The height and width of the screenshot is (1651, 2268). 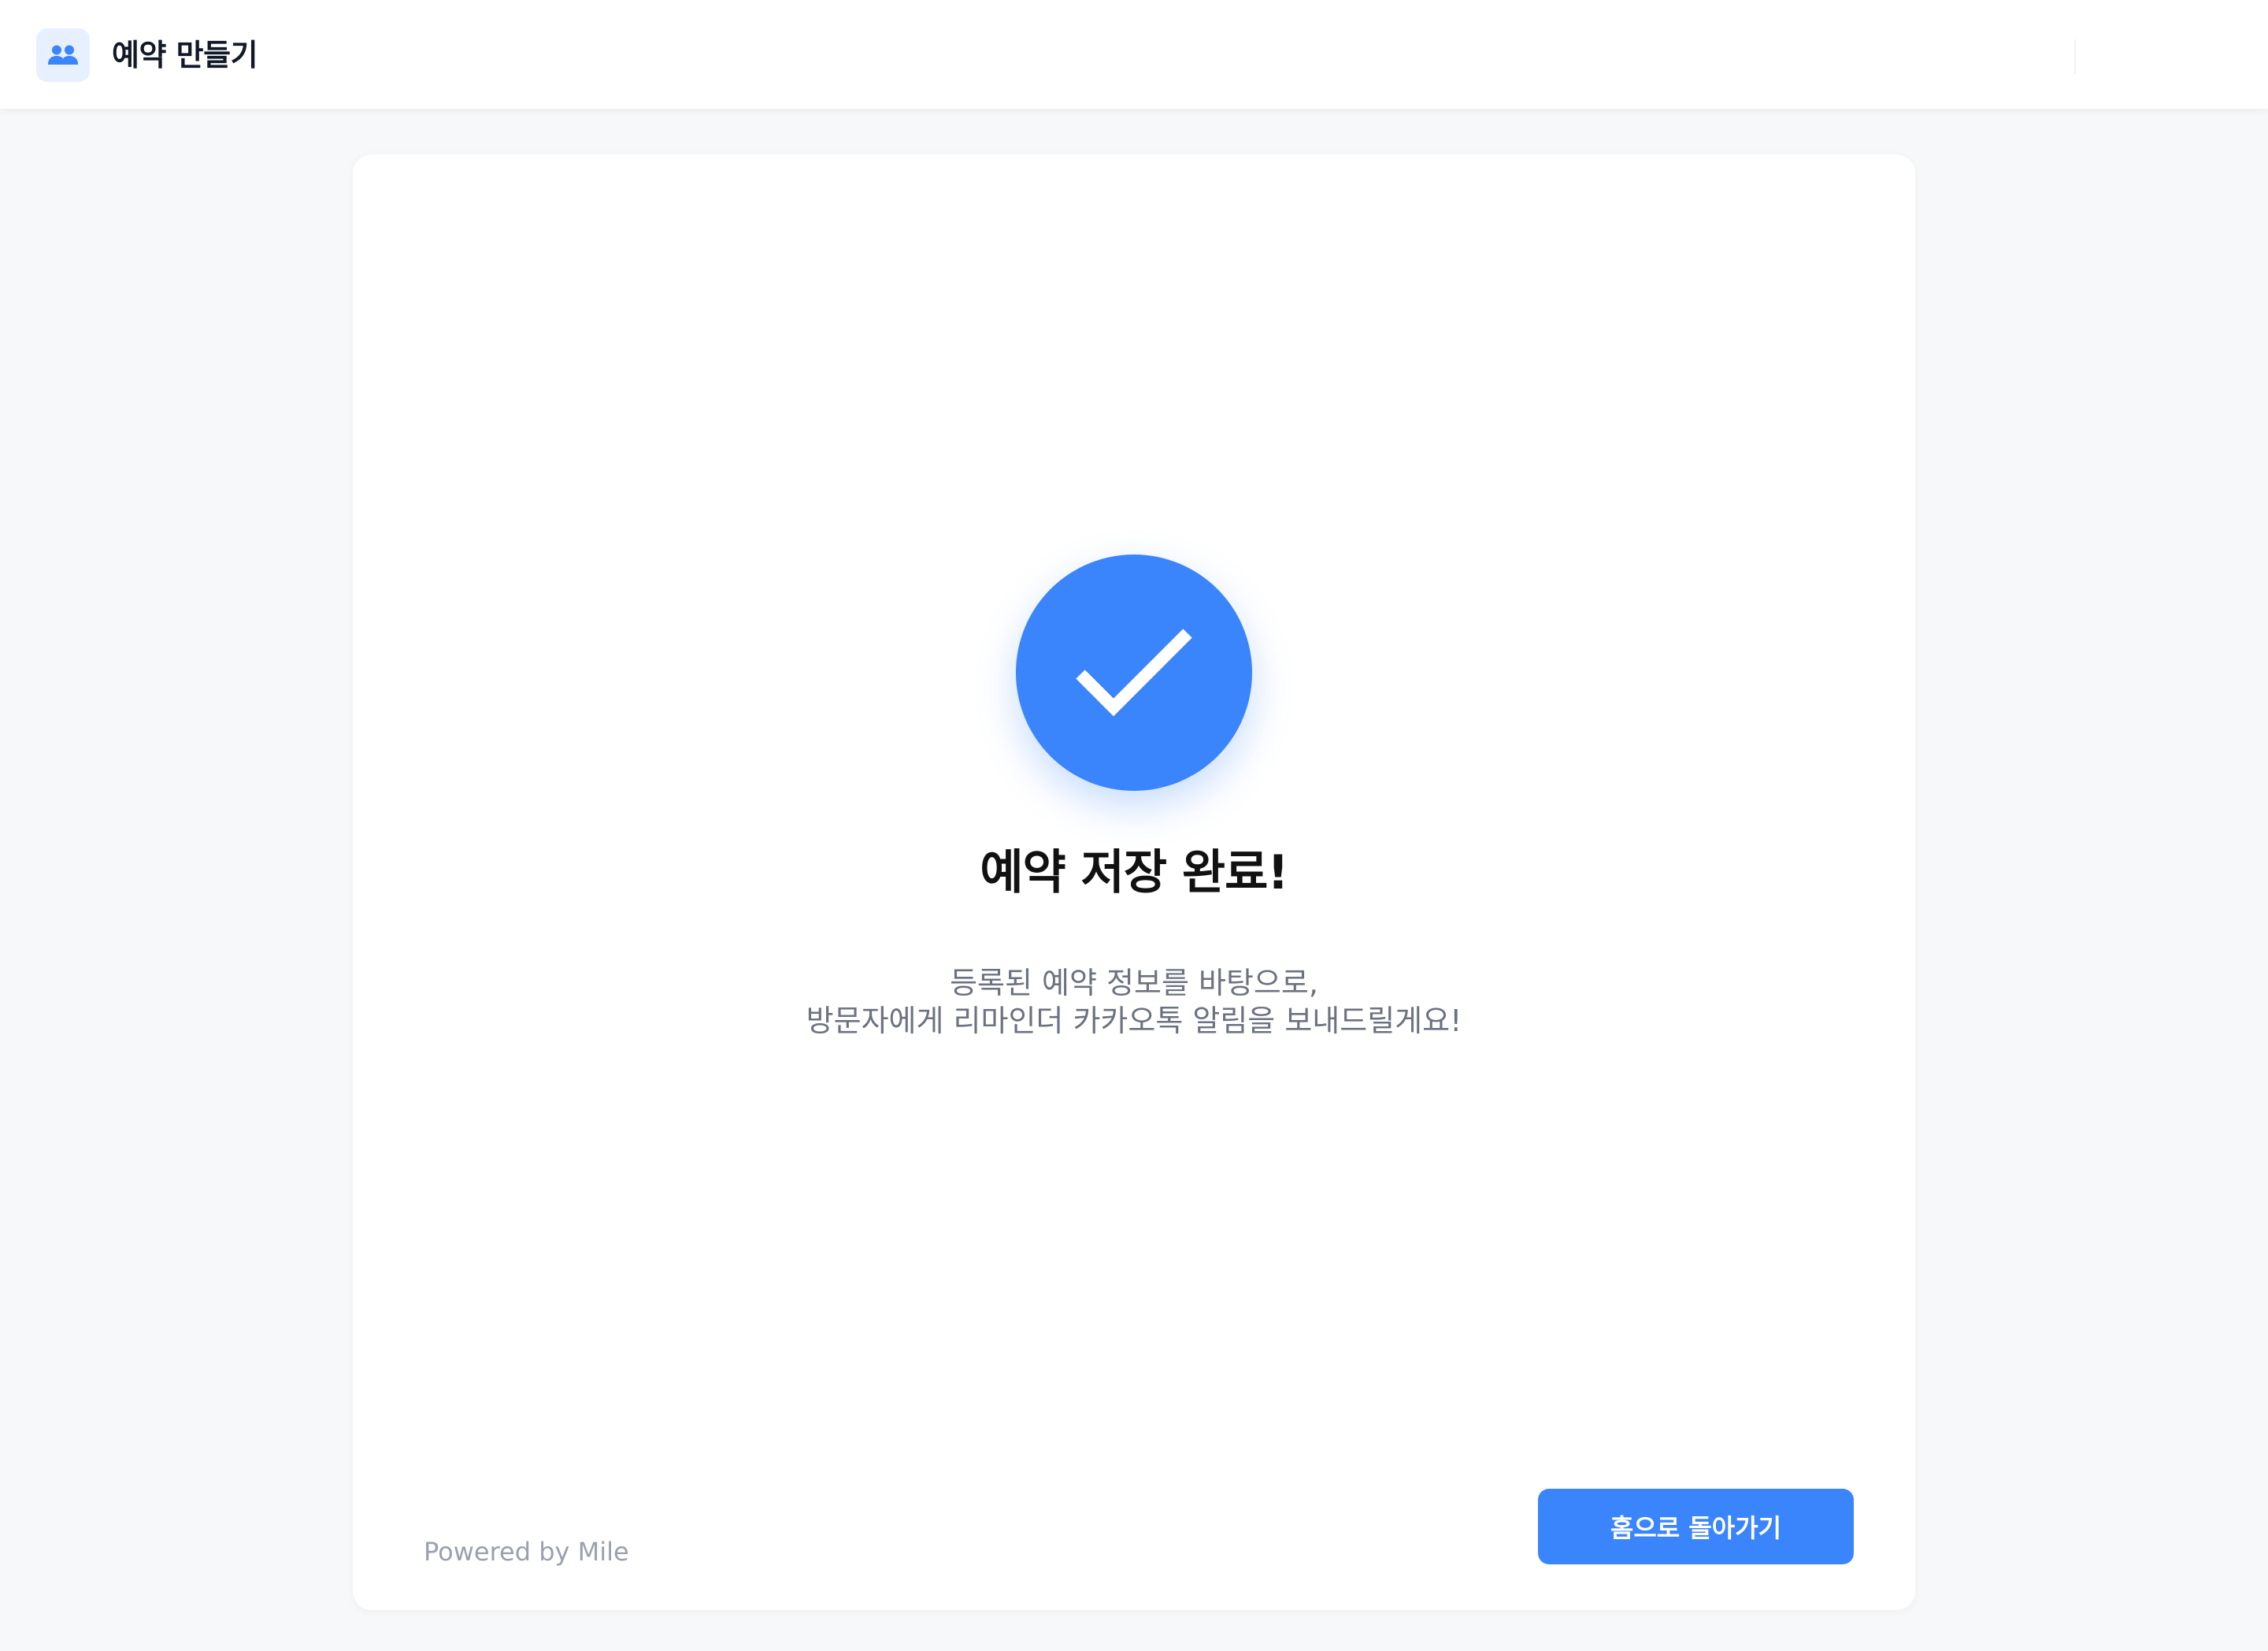 I want to click on go-home-button: 홈으로 돌아가기, so click(x=1696, y=1526).